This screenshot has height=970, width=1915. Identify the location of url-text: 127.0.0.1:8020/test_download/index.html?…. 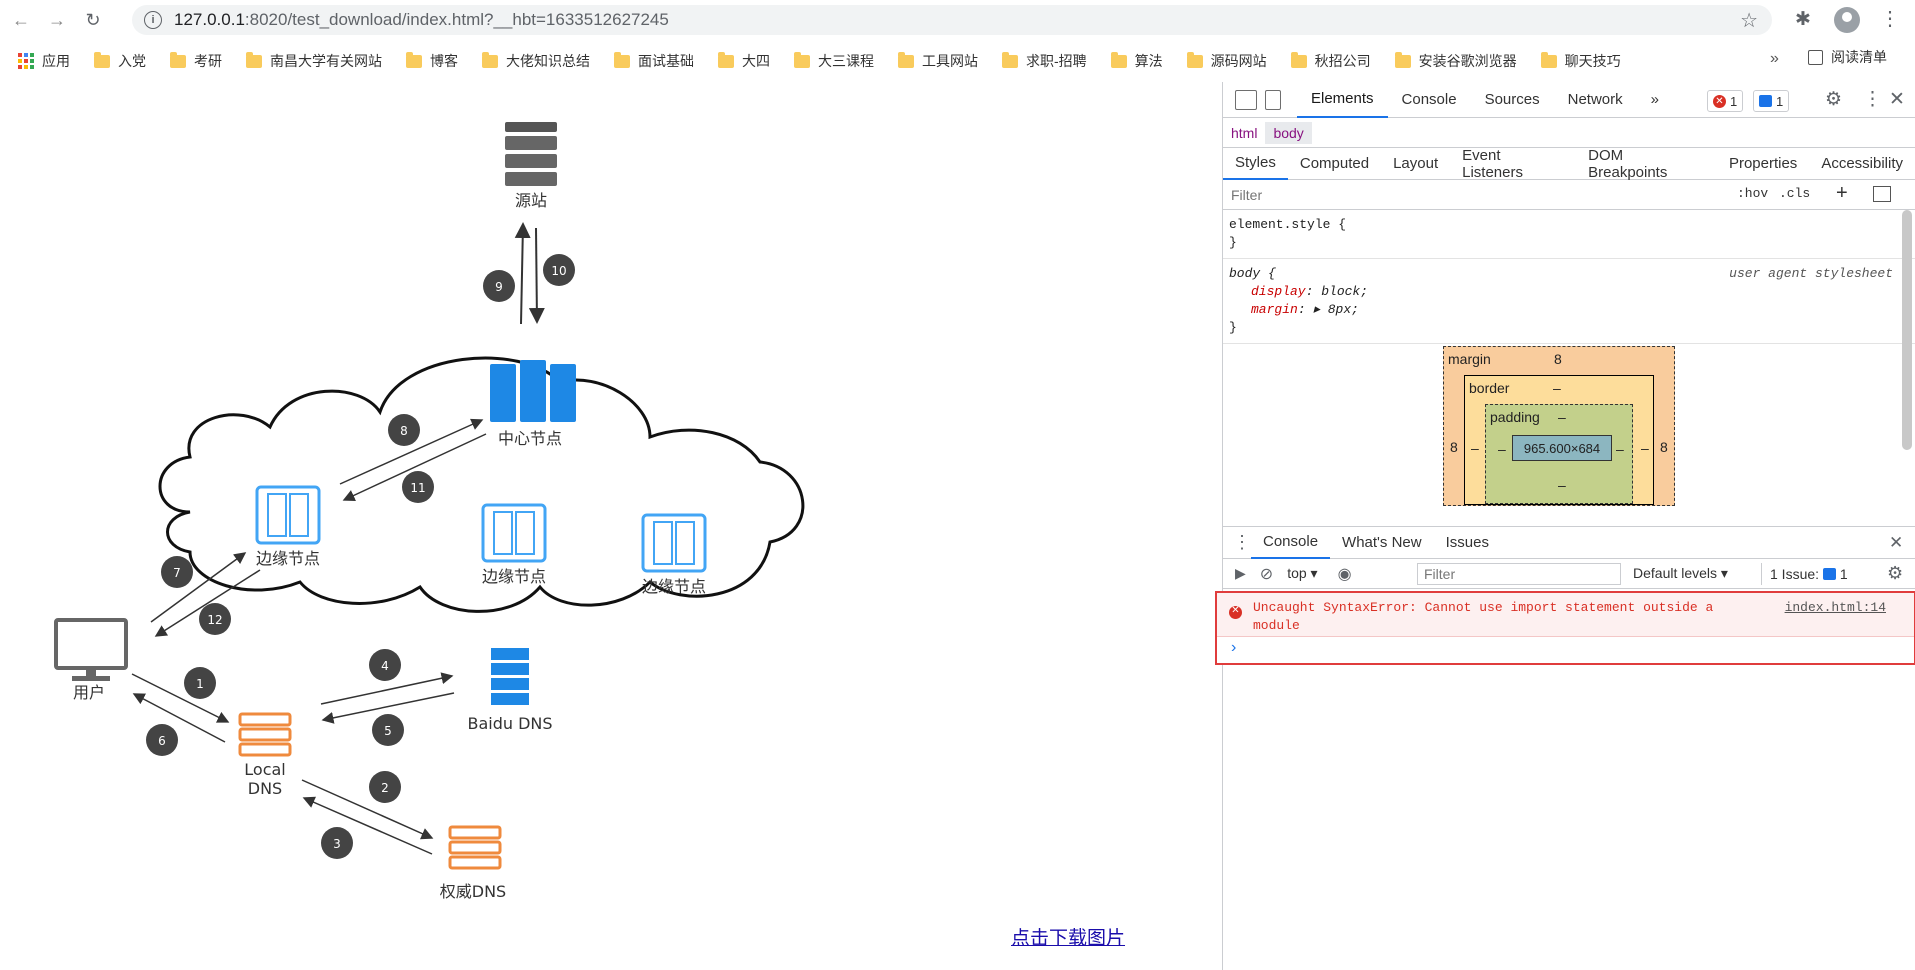
(421, 20).